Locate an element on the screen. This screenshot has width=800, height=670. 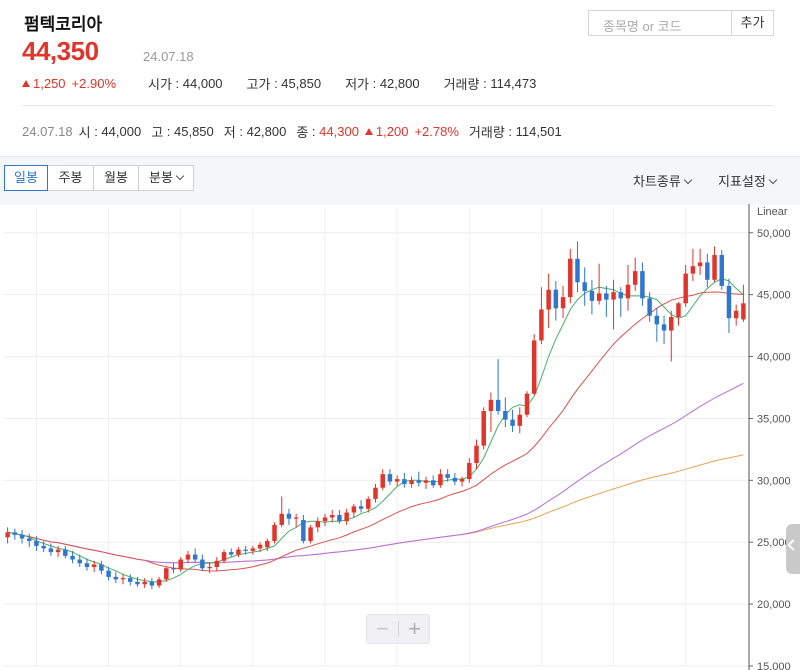
low-value: 42,800 is located at coordinates (399, 83).